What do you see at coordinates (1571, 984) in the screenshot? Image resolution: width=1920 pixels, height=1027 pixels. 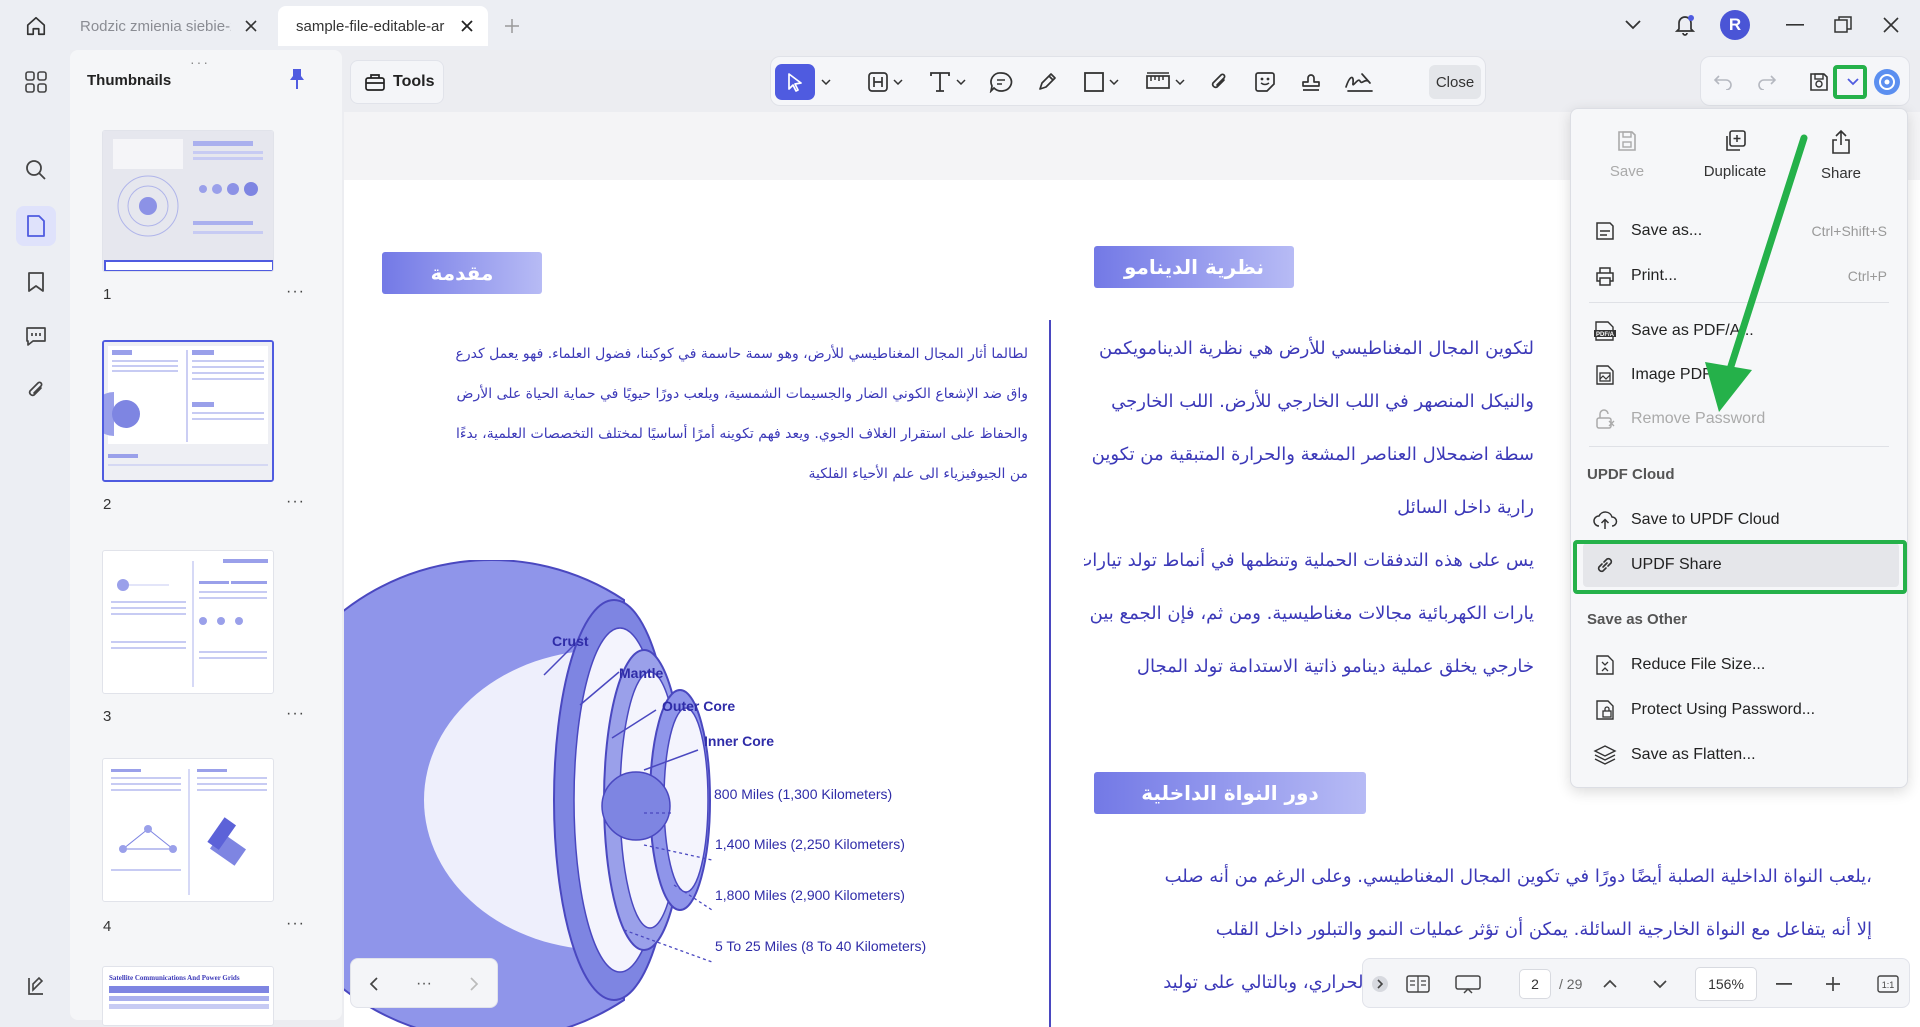 I see `total-pages: / 29` at bounding box center [1571, 984].